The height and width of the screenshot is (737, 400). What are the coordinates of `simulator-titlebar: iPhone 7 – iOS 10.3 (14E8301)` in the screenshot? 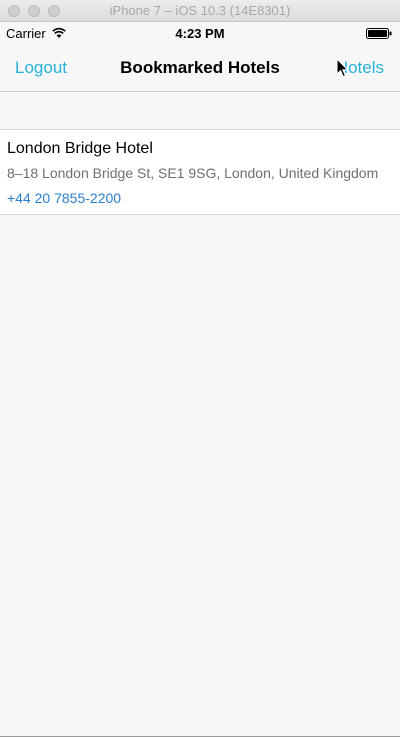 It's located at (200, 11).